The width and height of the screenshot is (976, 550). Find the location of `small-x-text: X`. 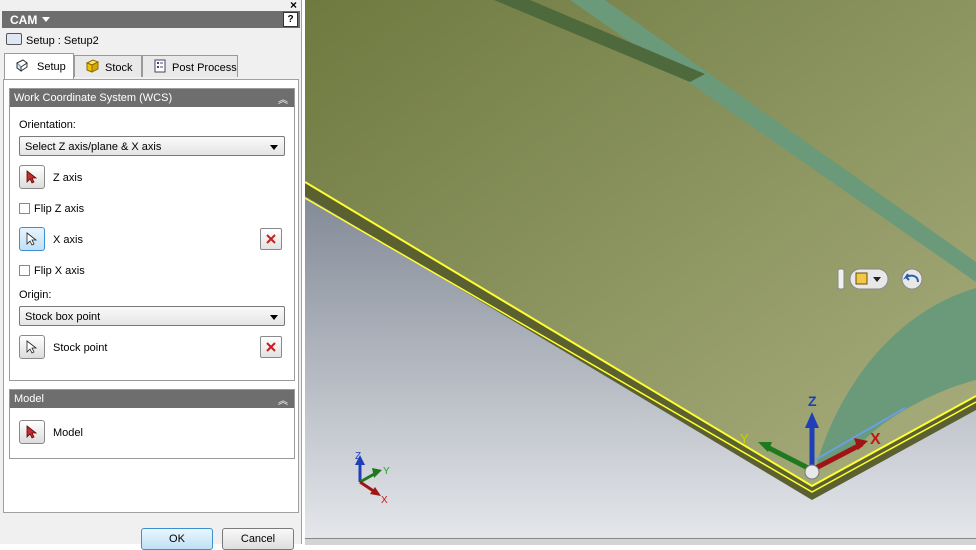

small-x-text: X is located at coordinates (384, 500).